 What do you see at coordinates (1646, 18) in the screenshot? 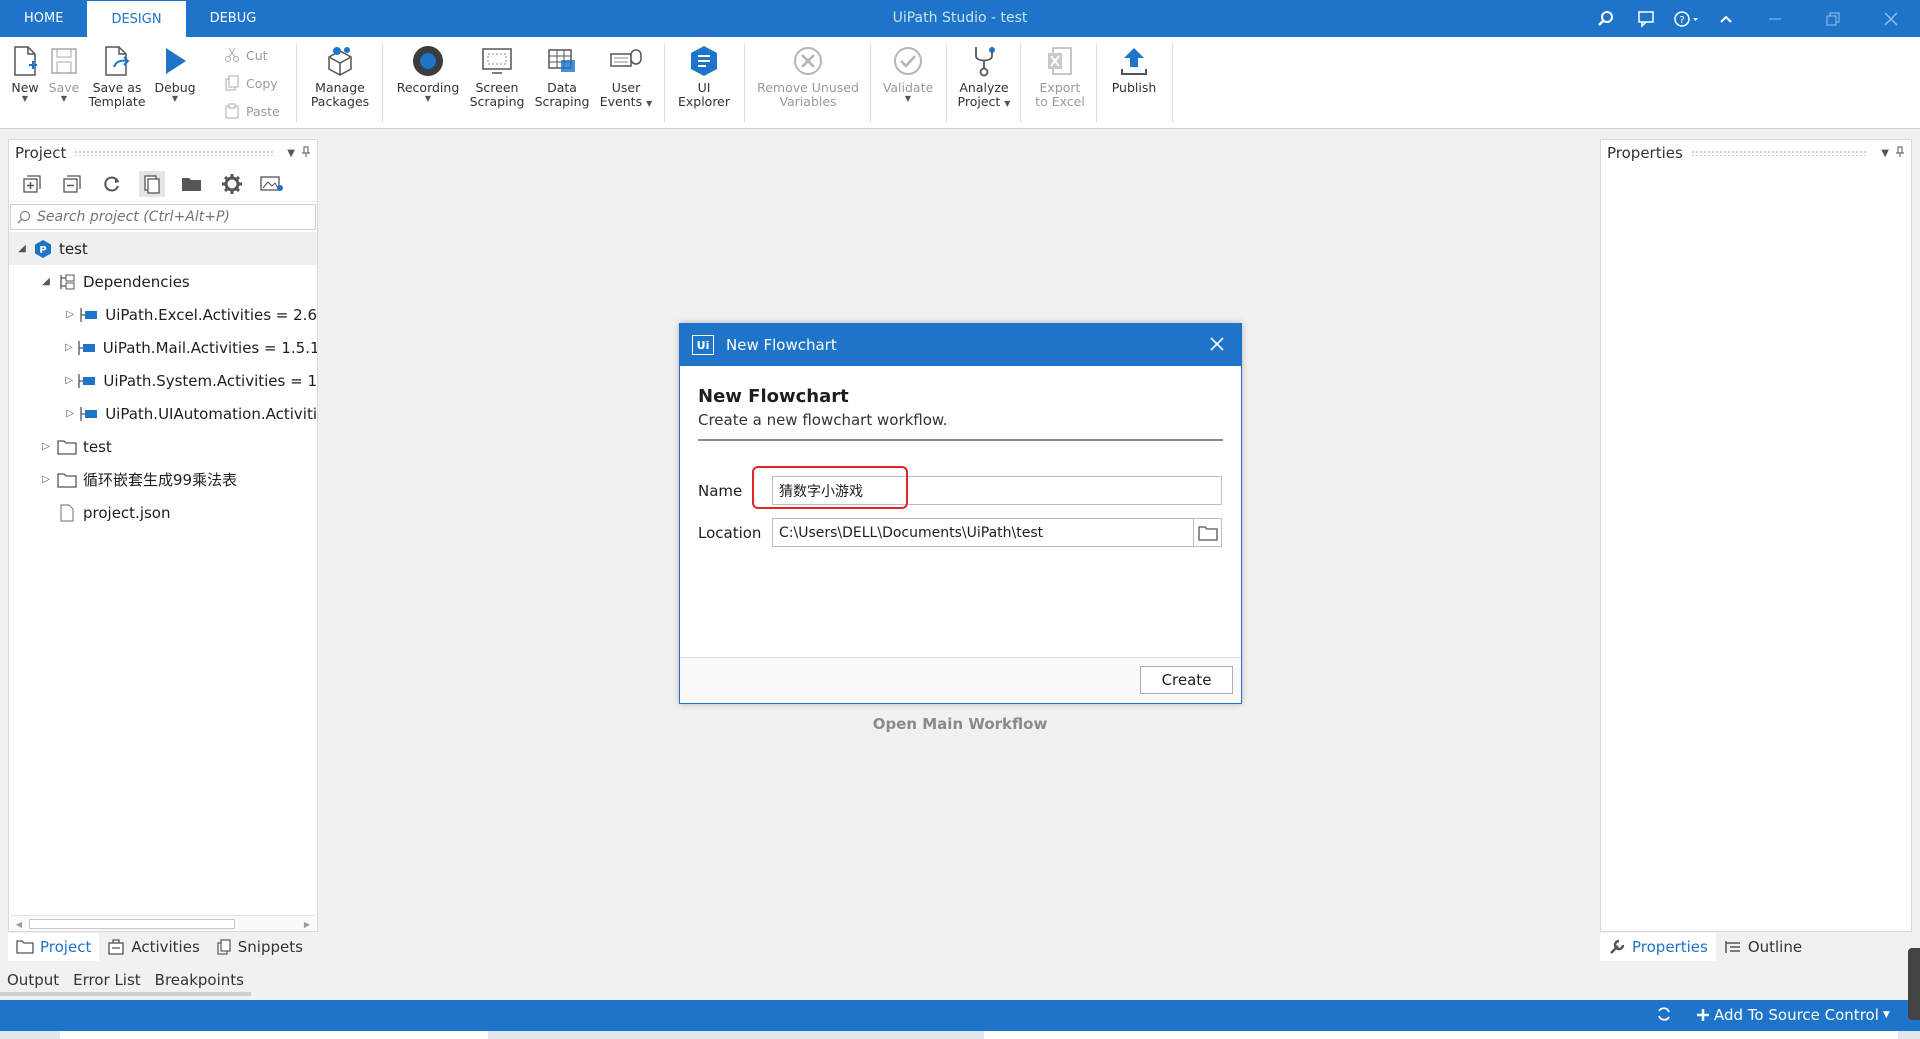
I see `feedback-icon` at bounding box center [1646, 18].